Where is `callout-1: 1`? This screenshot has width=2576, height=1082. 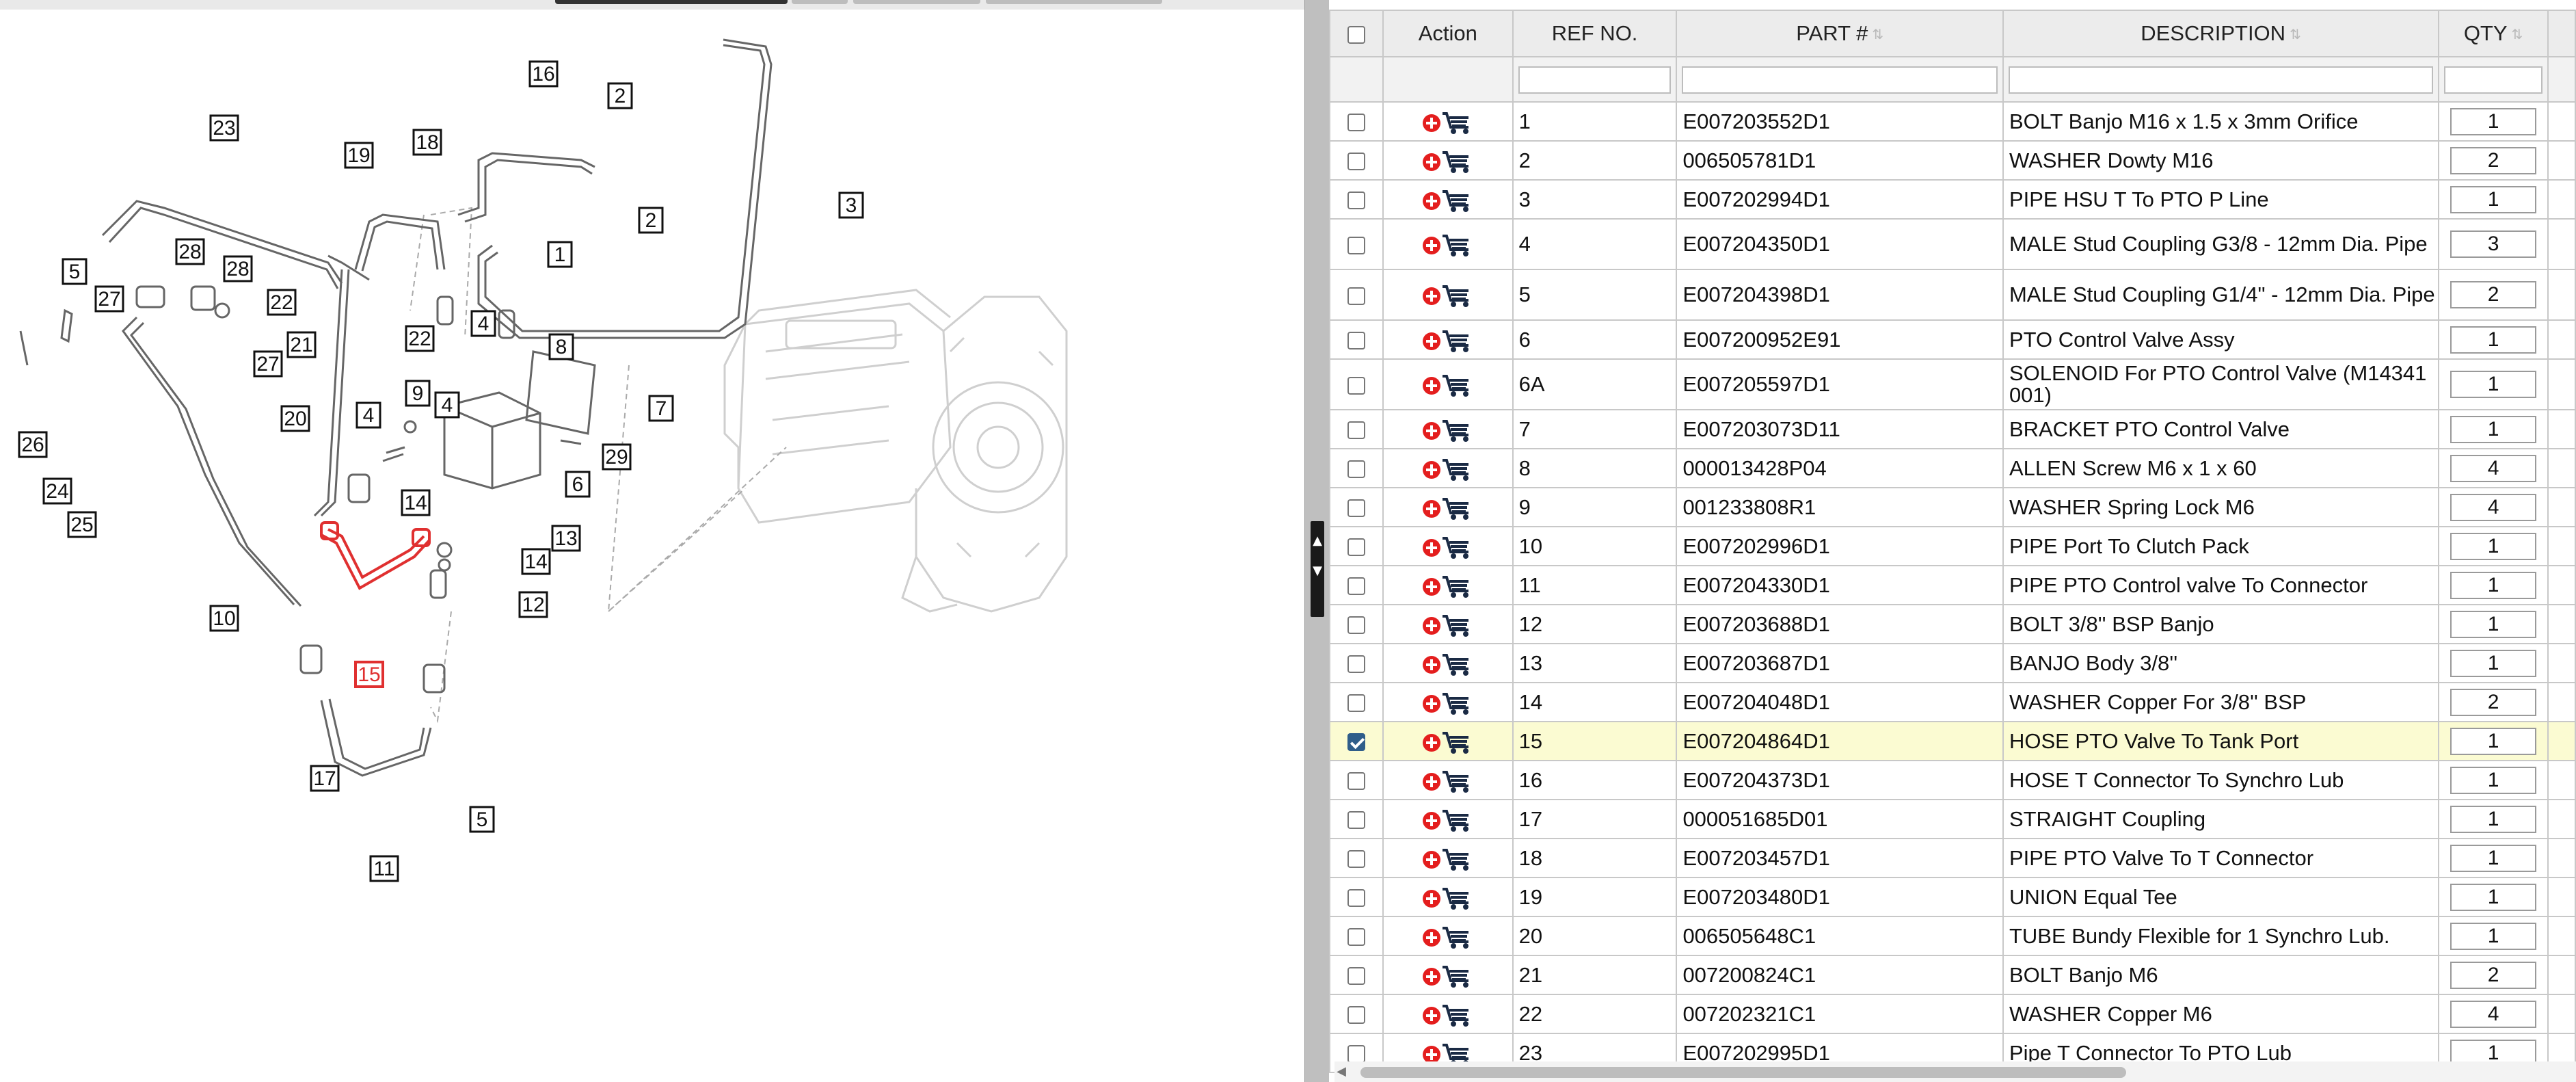
callout-1: 1 is located at coordinates (560, 255).